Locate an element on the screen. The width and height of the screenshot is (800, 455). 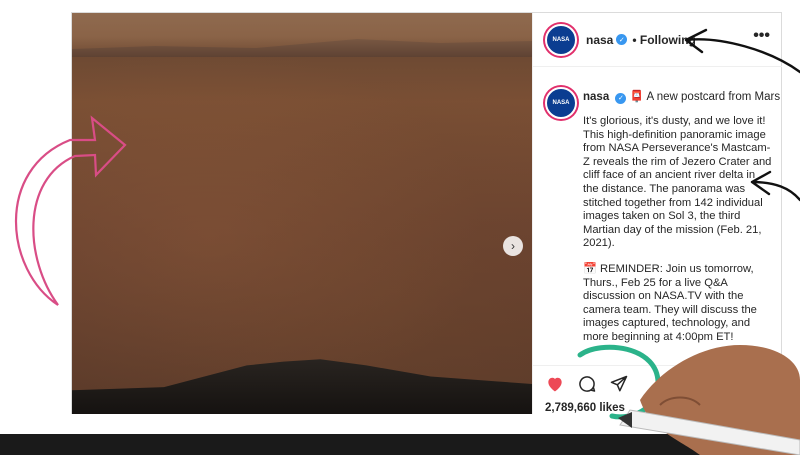
comment-icon is located at coordinates (587, 384).